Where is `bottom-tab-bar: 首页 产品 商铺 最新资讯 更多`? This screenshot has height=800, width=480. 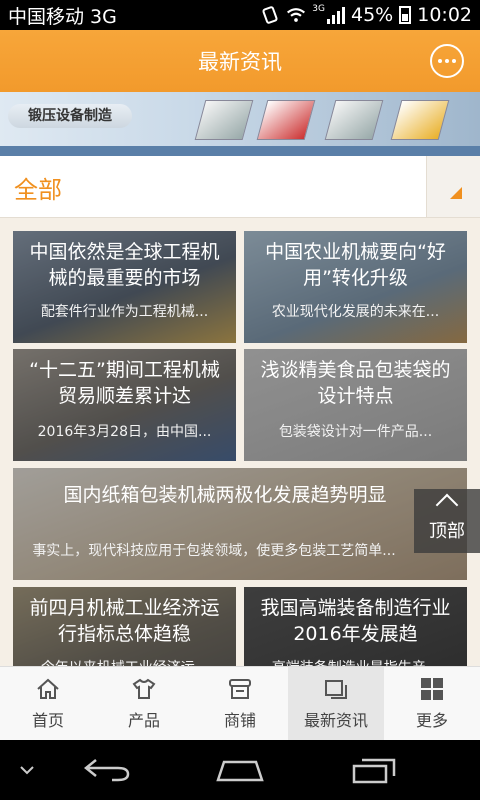 bottom-tab-bar: 首页 产品 商铺 最新资讯 更多 is located at coordinates (240, 703).